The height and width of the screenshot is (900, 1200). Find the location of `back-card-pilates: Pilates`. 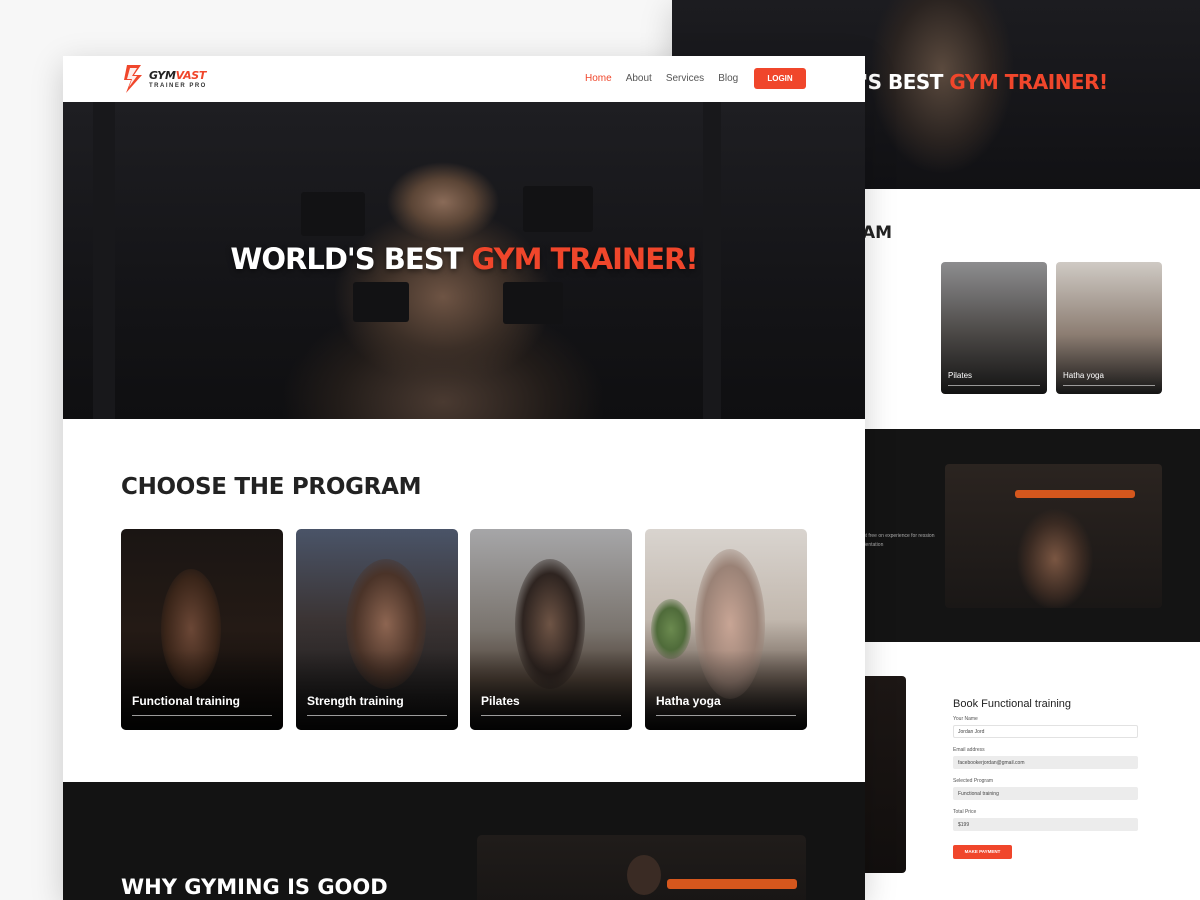

back-card-pilates: Pilates is located at coordinates (994, 328).